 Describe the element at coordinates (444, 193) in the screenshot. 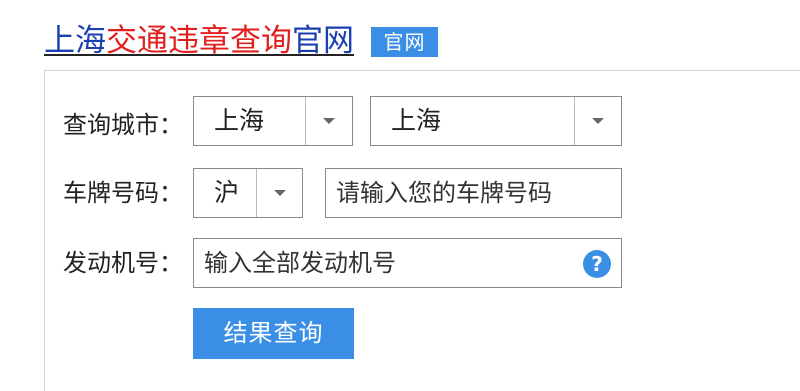

I see `plate-number-placeholder: 请输入您的车牌号码` at that location.